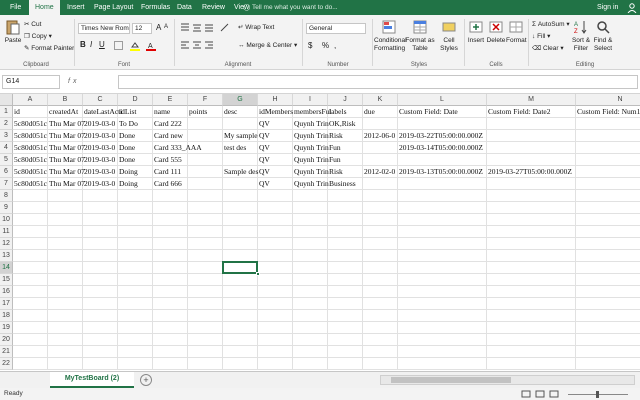 This screenshot has height=400, width=640. I want to click on cell-a13, so click(30, 256).